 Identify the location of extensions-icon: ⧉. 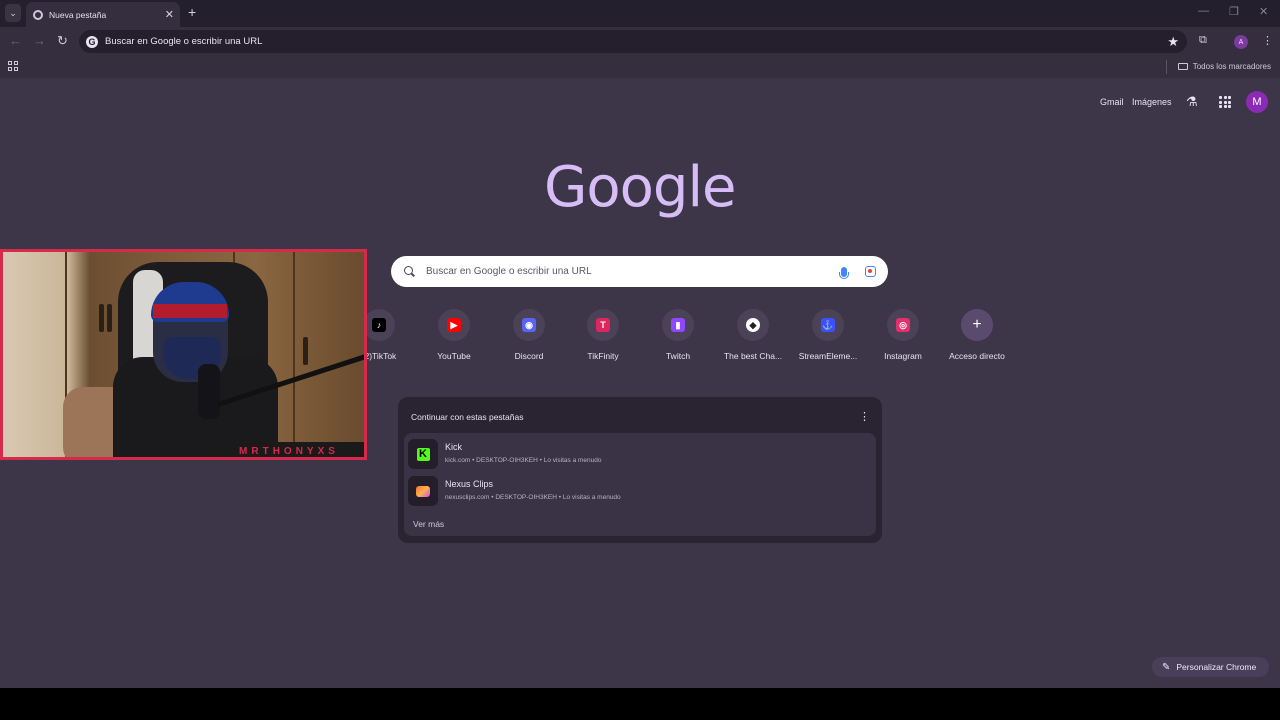
(1203, 40).